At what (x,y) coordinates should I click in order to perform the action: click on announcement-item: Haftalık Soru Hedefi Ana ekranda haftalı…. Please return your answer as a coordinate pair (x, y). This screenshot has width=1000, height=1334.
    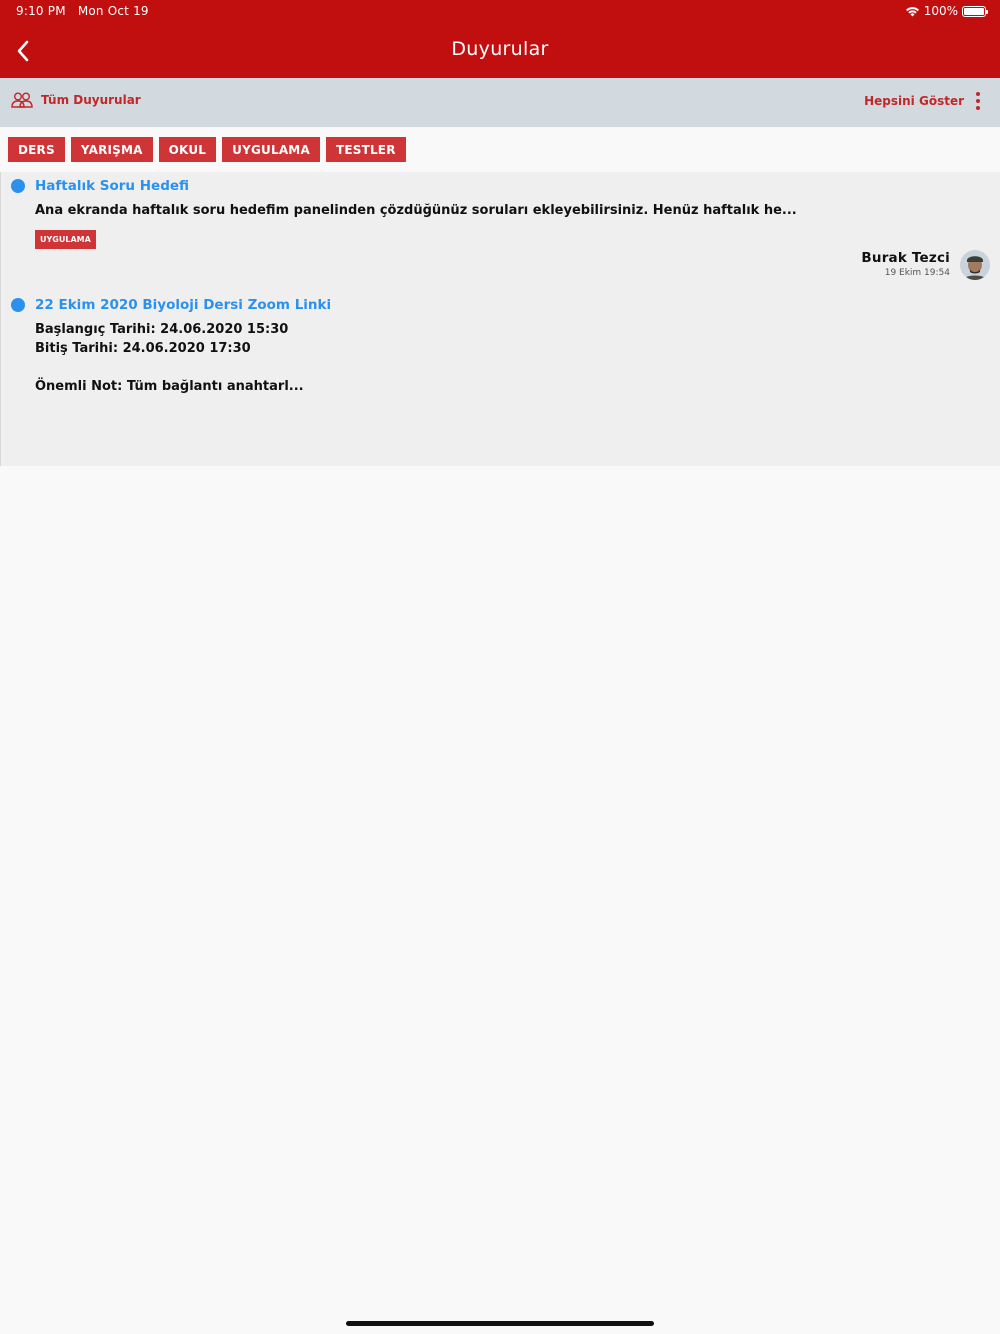
    Looking at the image, I should click on (500, 231).